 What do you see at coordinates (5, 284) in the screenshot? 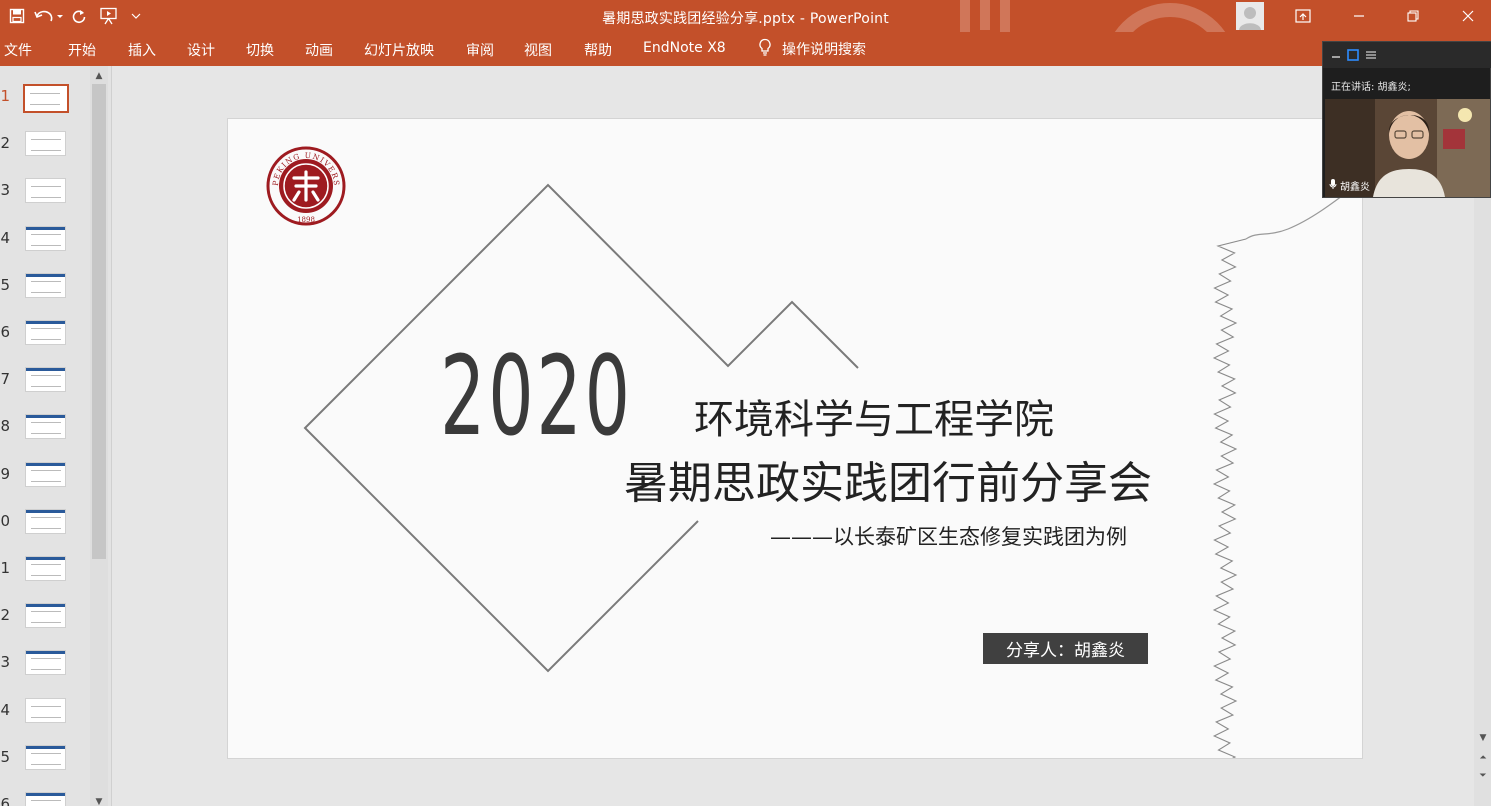
I see `thumbnail-number: 5` at bounding box center [5, 284].